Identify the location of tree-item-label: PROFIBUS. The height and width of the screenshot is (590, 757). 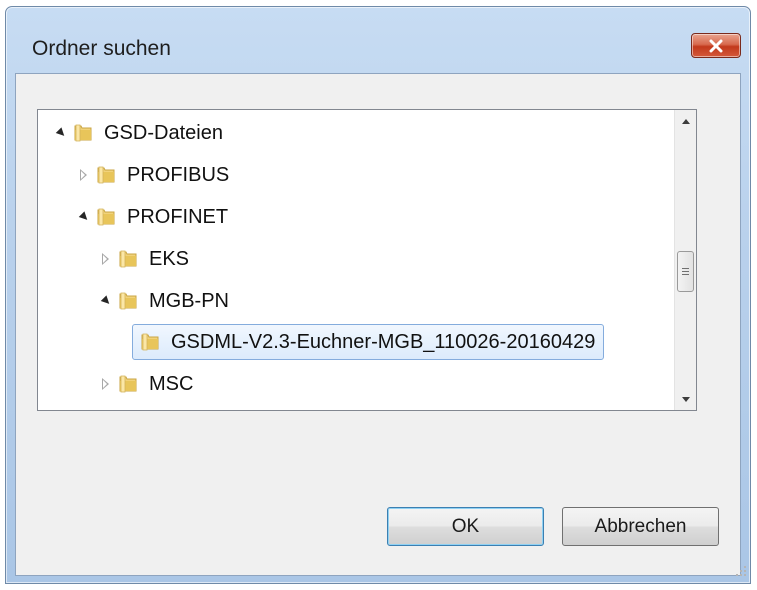
(178, 174).